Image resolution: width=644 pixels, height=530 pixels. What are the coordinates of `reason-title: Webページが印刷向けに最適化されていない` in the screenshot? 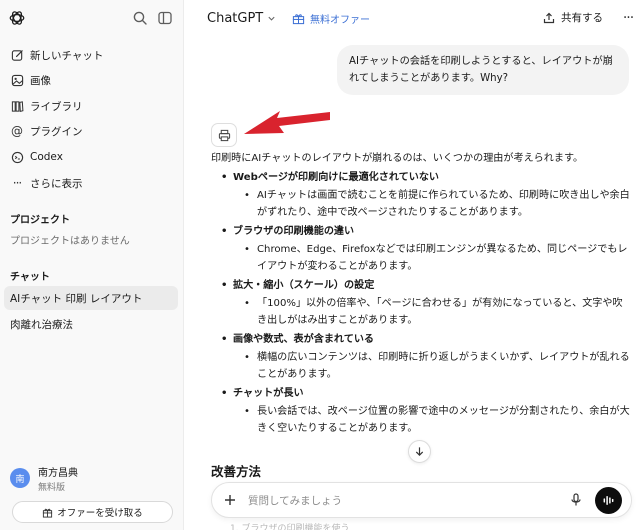 It's located at (421, 177).